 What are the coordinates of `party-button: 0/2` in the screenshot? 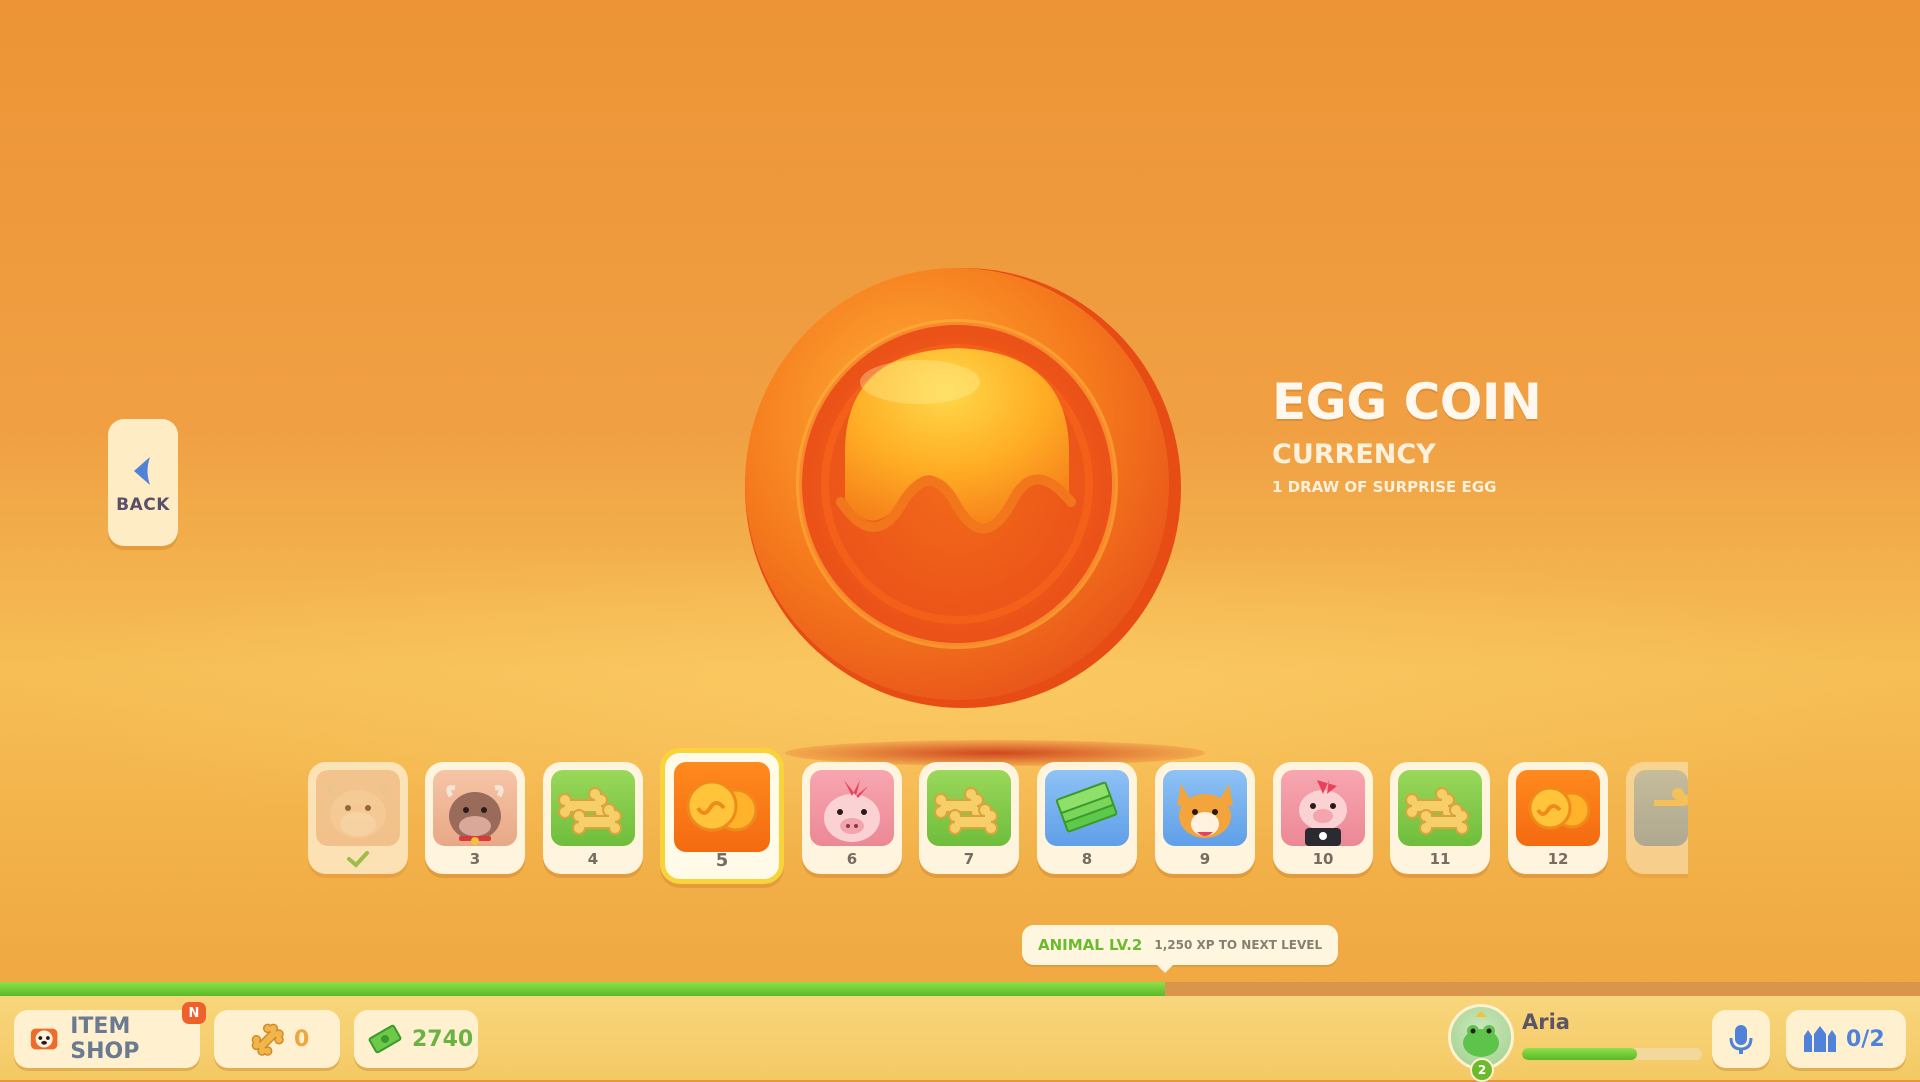 It's located at (1846, 1039).